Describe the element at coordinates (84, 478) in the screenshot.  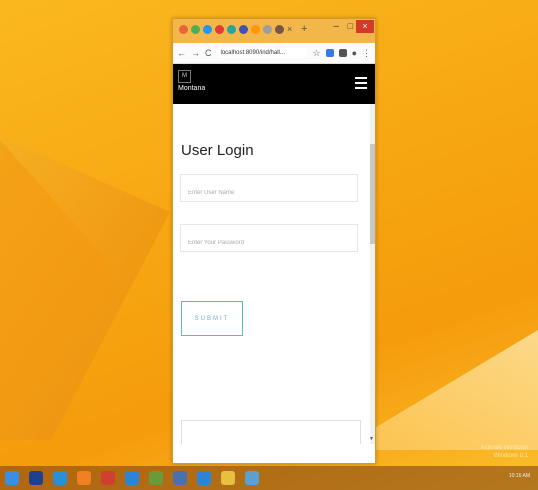
I see `firefox-icon` at that location.